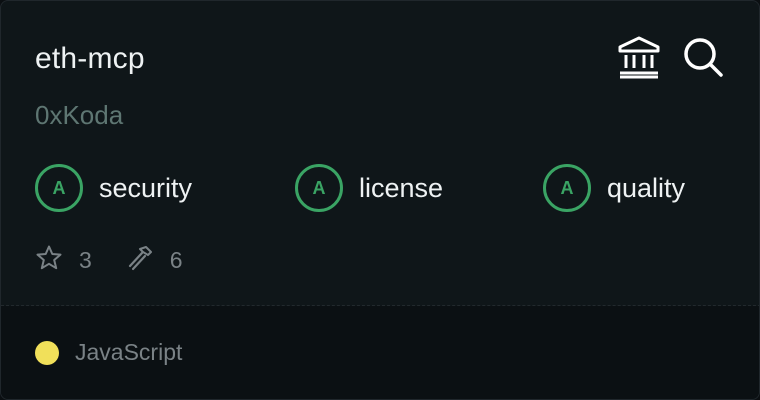 This screenshot has width=760, height=400. I want to click on language-name: JavaScript, so click(129, 352).